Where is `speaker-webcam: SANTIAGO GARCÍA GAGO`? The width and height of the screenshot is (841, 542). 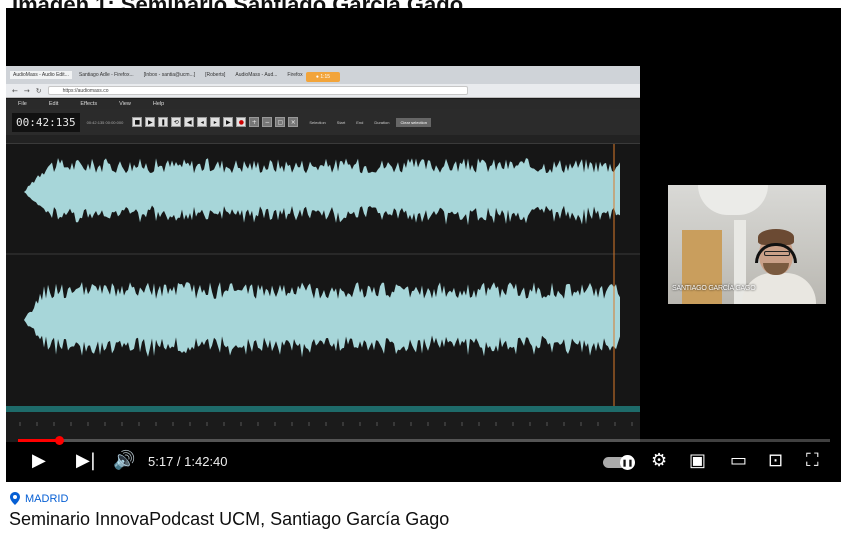 speaker-webcam: SANTIAGO GARCÍA GAGO is located at coordinates (747, 244).